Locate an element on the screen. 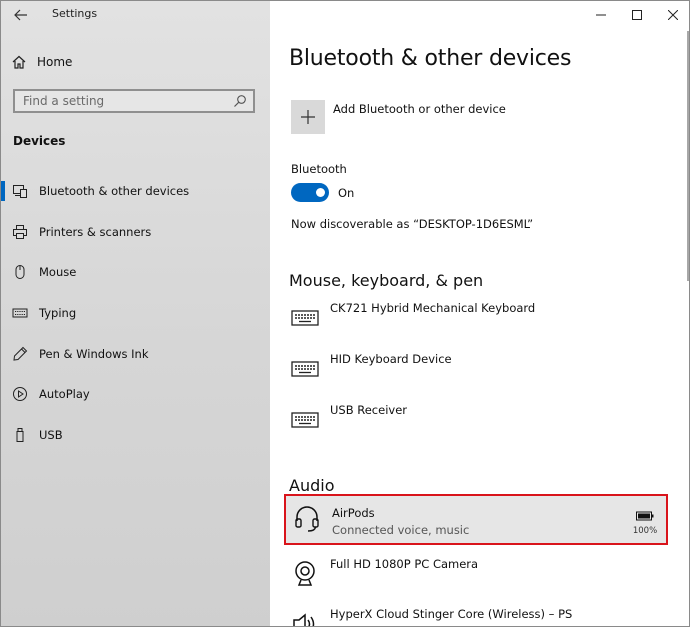 The width and height of the screenshot is (690, 627). device-name: USB Receiver is located at coordinates (369, 410).